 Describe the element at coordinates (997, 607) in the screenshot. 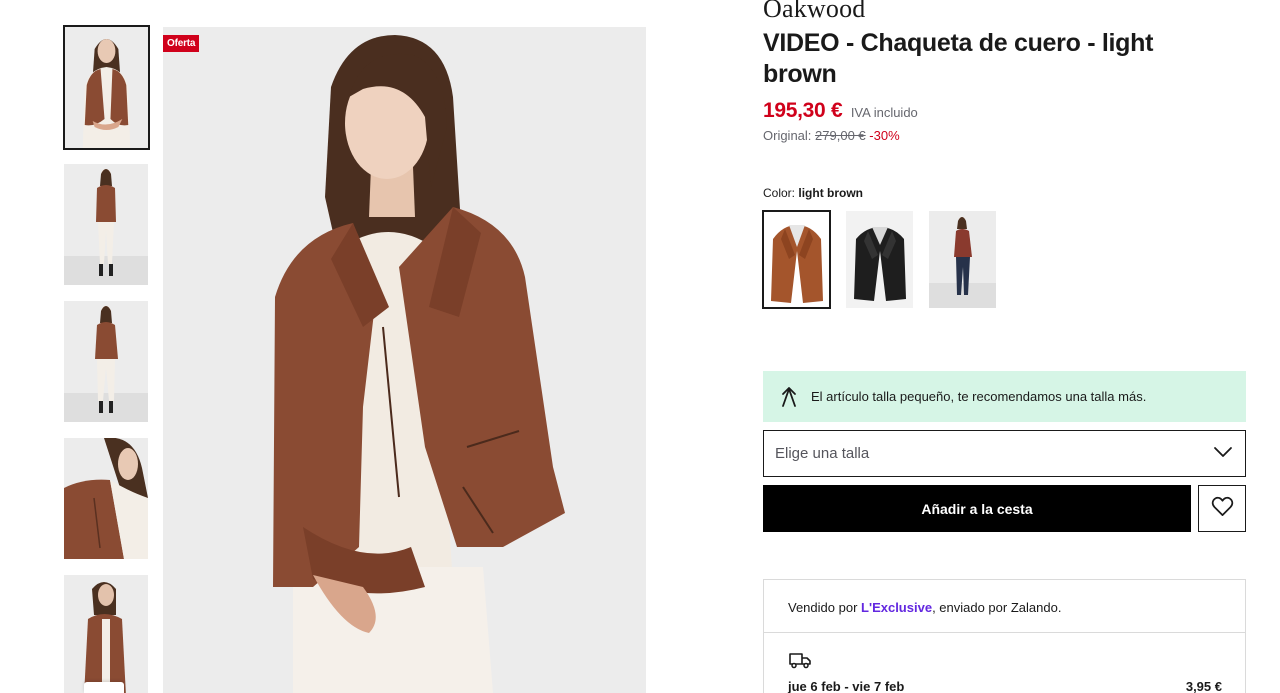

I see `seller-suffix: , enviado por Zalando.` at that location.